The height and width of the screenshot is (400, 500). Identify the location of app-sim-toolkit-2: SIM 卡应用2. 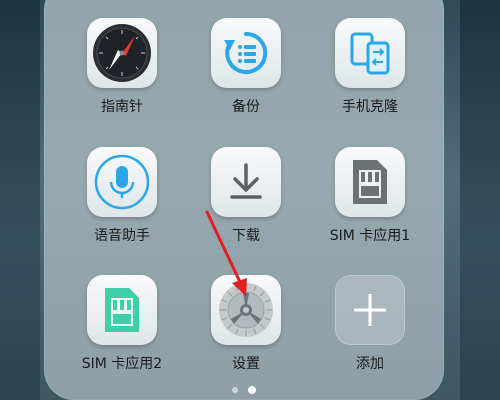
(122, 324).